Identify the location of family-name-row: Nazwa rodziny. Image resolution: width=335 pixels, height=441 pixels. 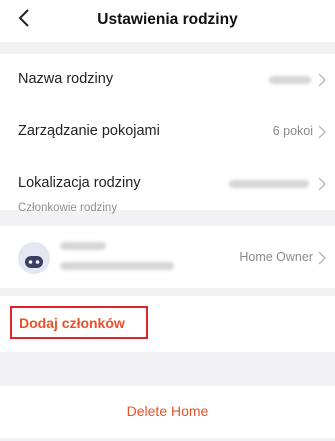
(167, 80).